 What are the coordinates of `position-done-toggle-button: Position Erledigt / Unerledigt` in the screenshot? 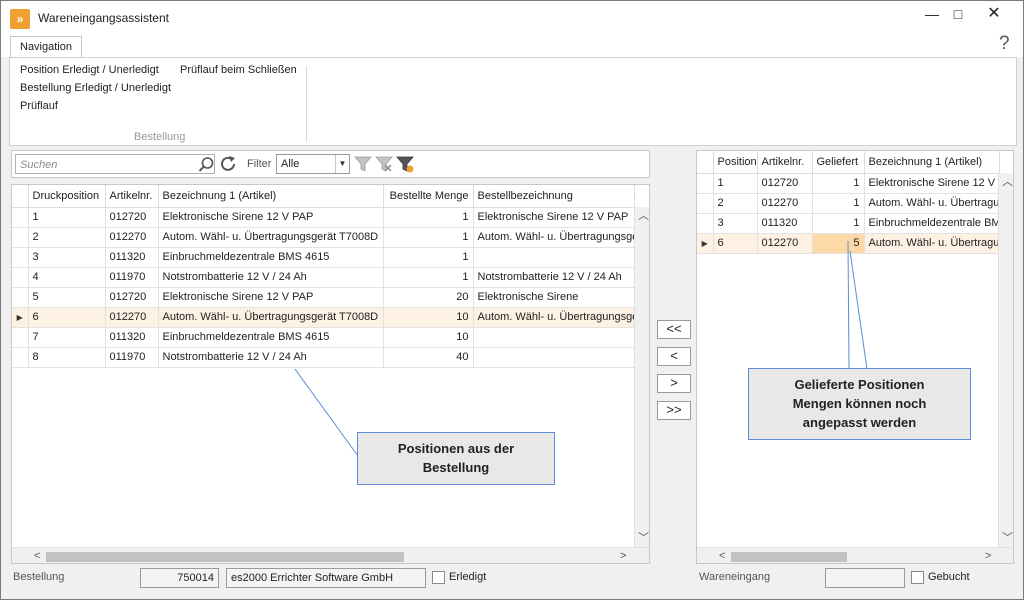 It's located at (89, 70).